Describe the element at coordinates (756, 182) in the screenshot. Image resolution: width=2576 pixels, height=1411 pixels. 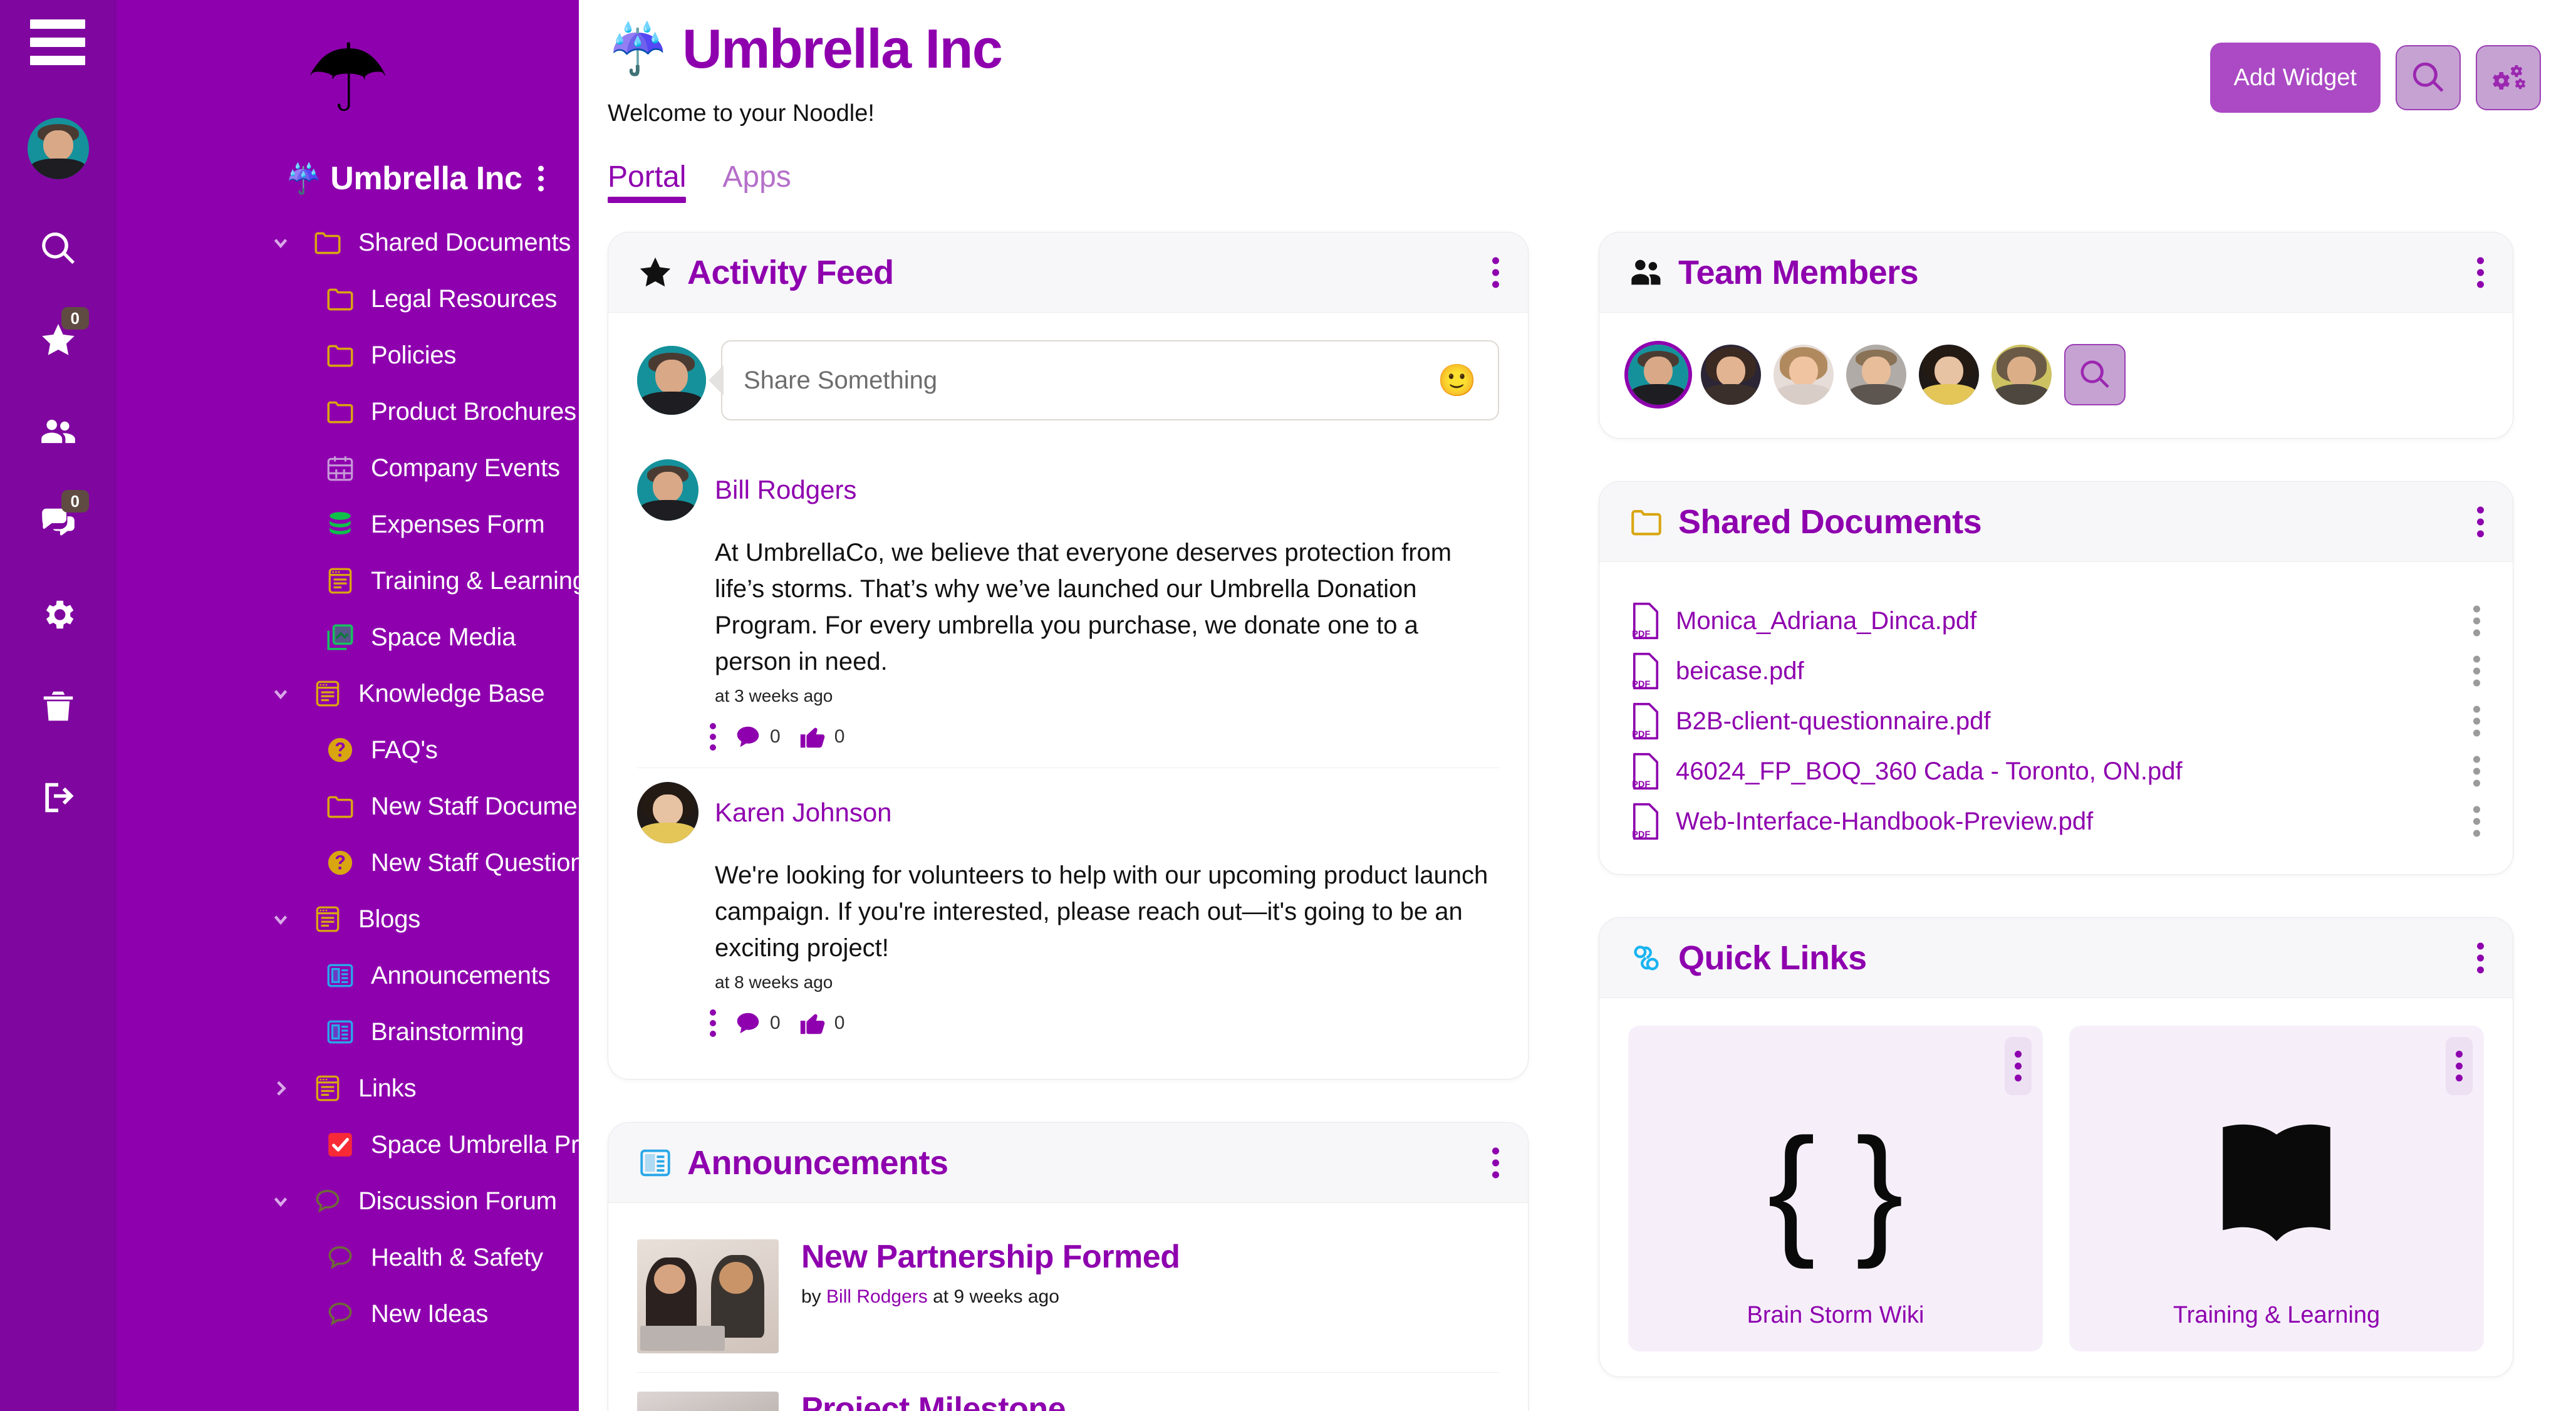
I see `tab-apps: Apps` at that location.